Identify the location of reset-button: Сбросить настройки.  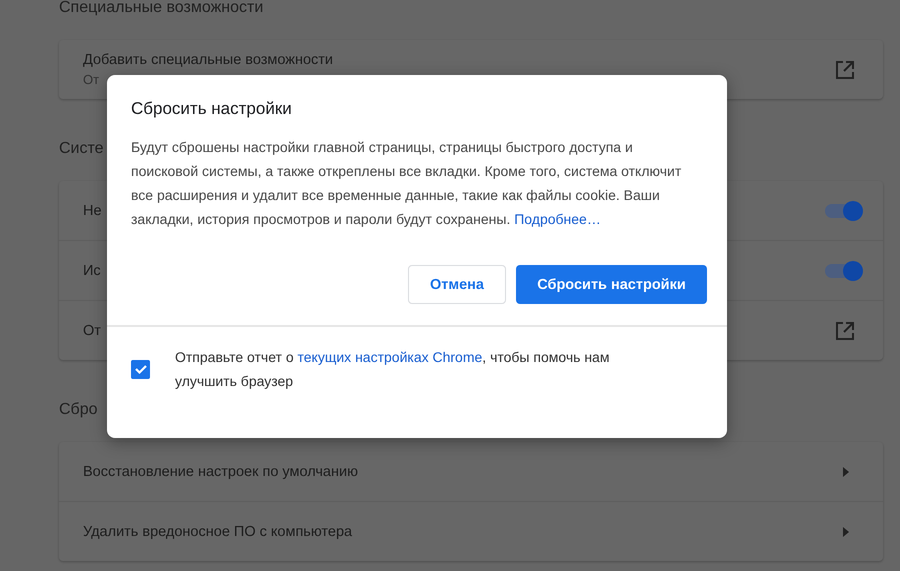
(611, 284).